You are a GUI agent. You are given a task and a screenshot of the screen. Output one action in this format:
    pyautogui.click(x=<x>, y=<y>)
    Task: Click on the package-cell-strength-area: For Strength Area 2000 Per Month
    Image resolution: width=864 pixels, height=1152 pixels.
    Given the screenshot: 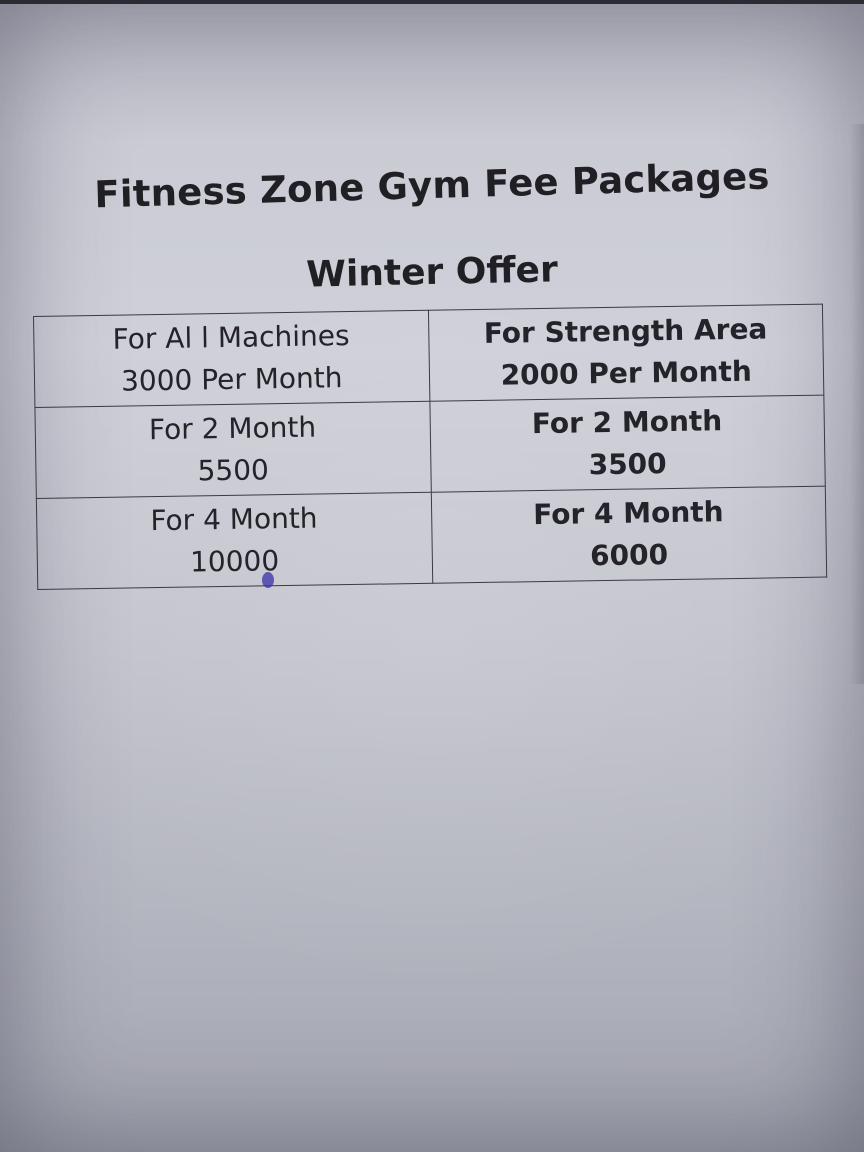 What is the action you would take?
    pyautogui.click(x=625, y=353)
    